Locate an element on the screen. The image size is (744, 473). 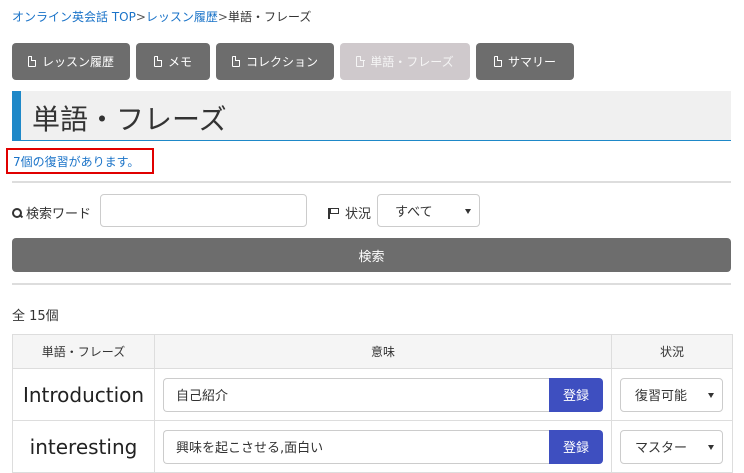
meaning-input-group: 自己紹介 登録 is located at coordinates (383, 394).